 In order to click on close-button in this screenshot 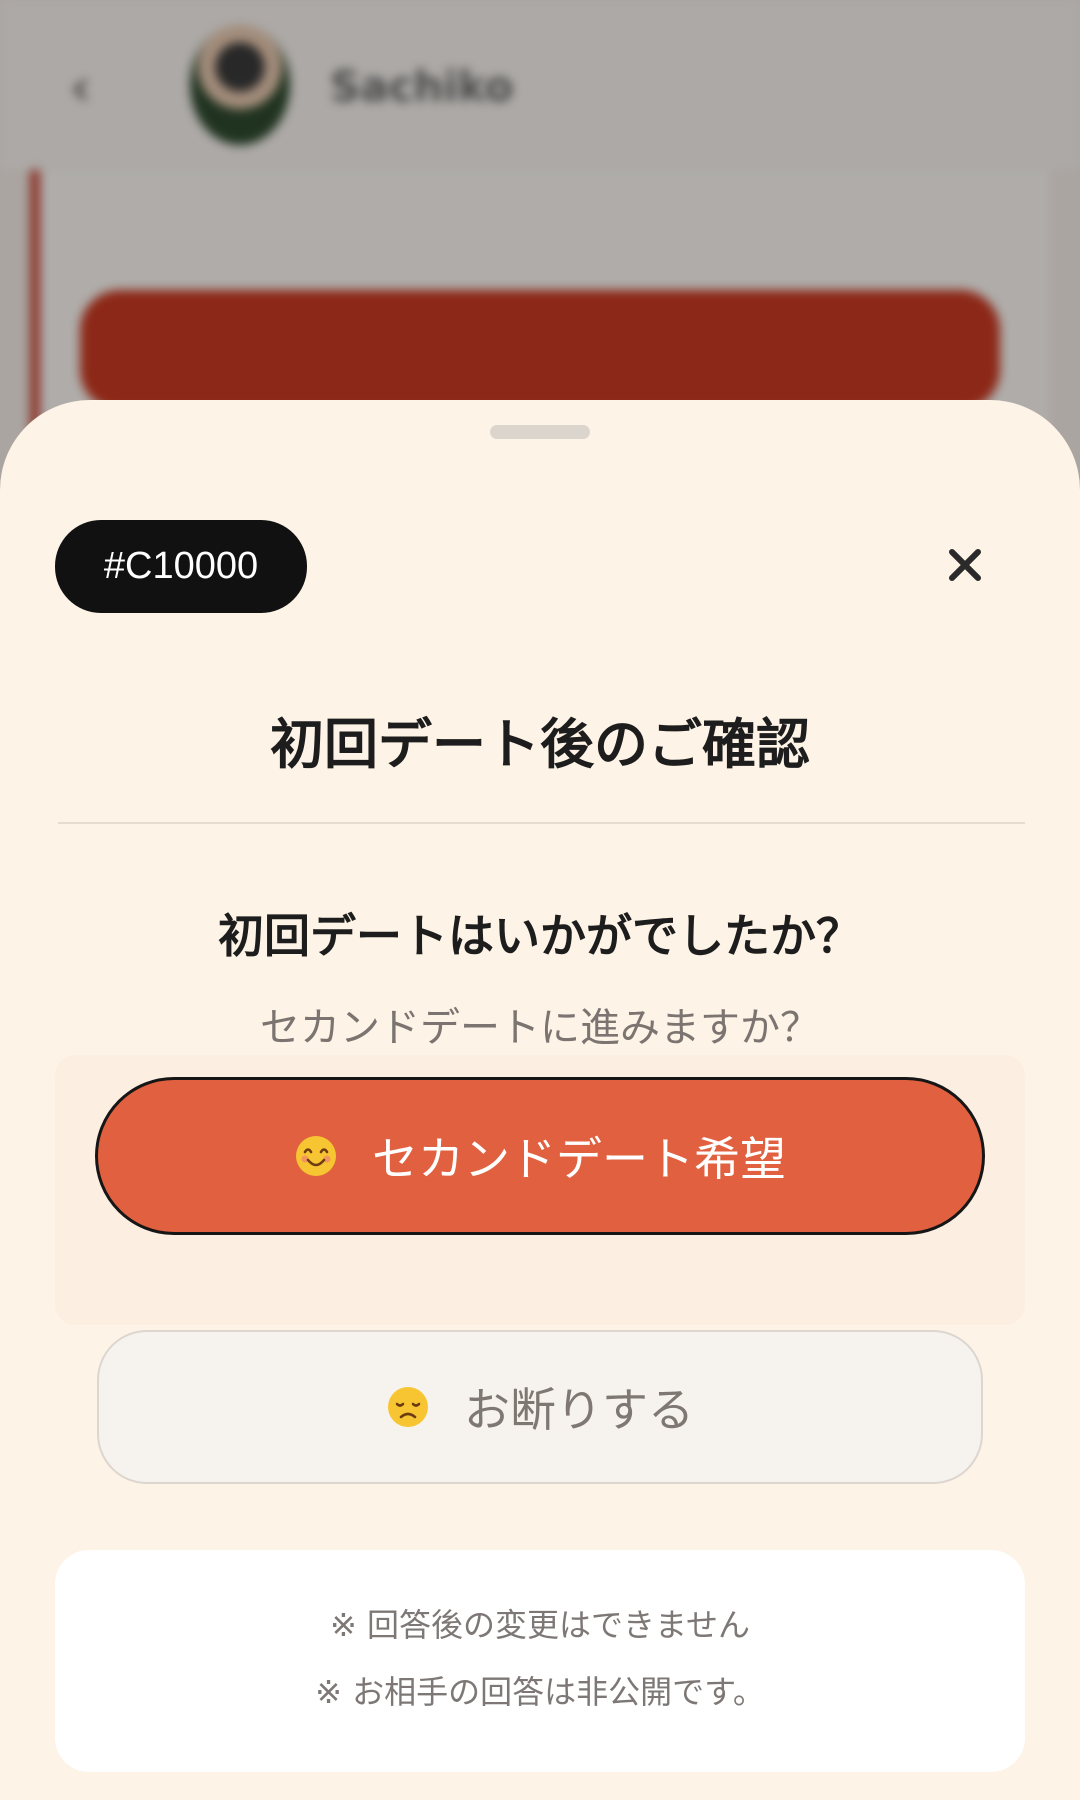, I will do `click(965, 565)`.